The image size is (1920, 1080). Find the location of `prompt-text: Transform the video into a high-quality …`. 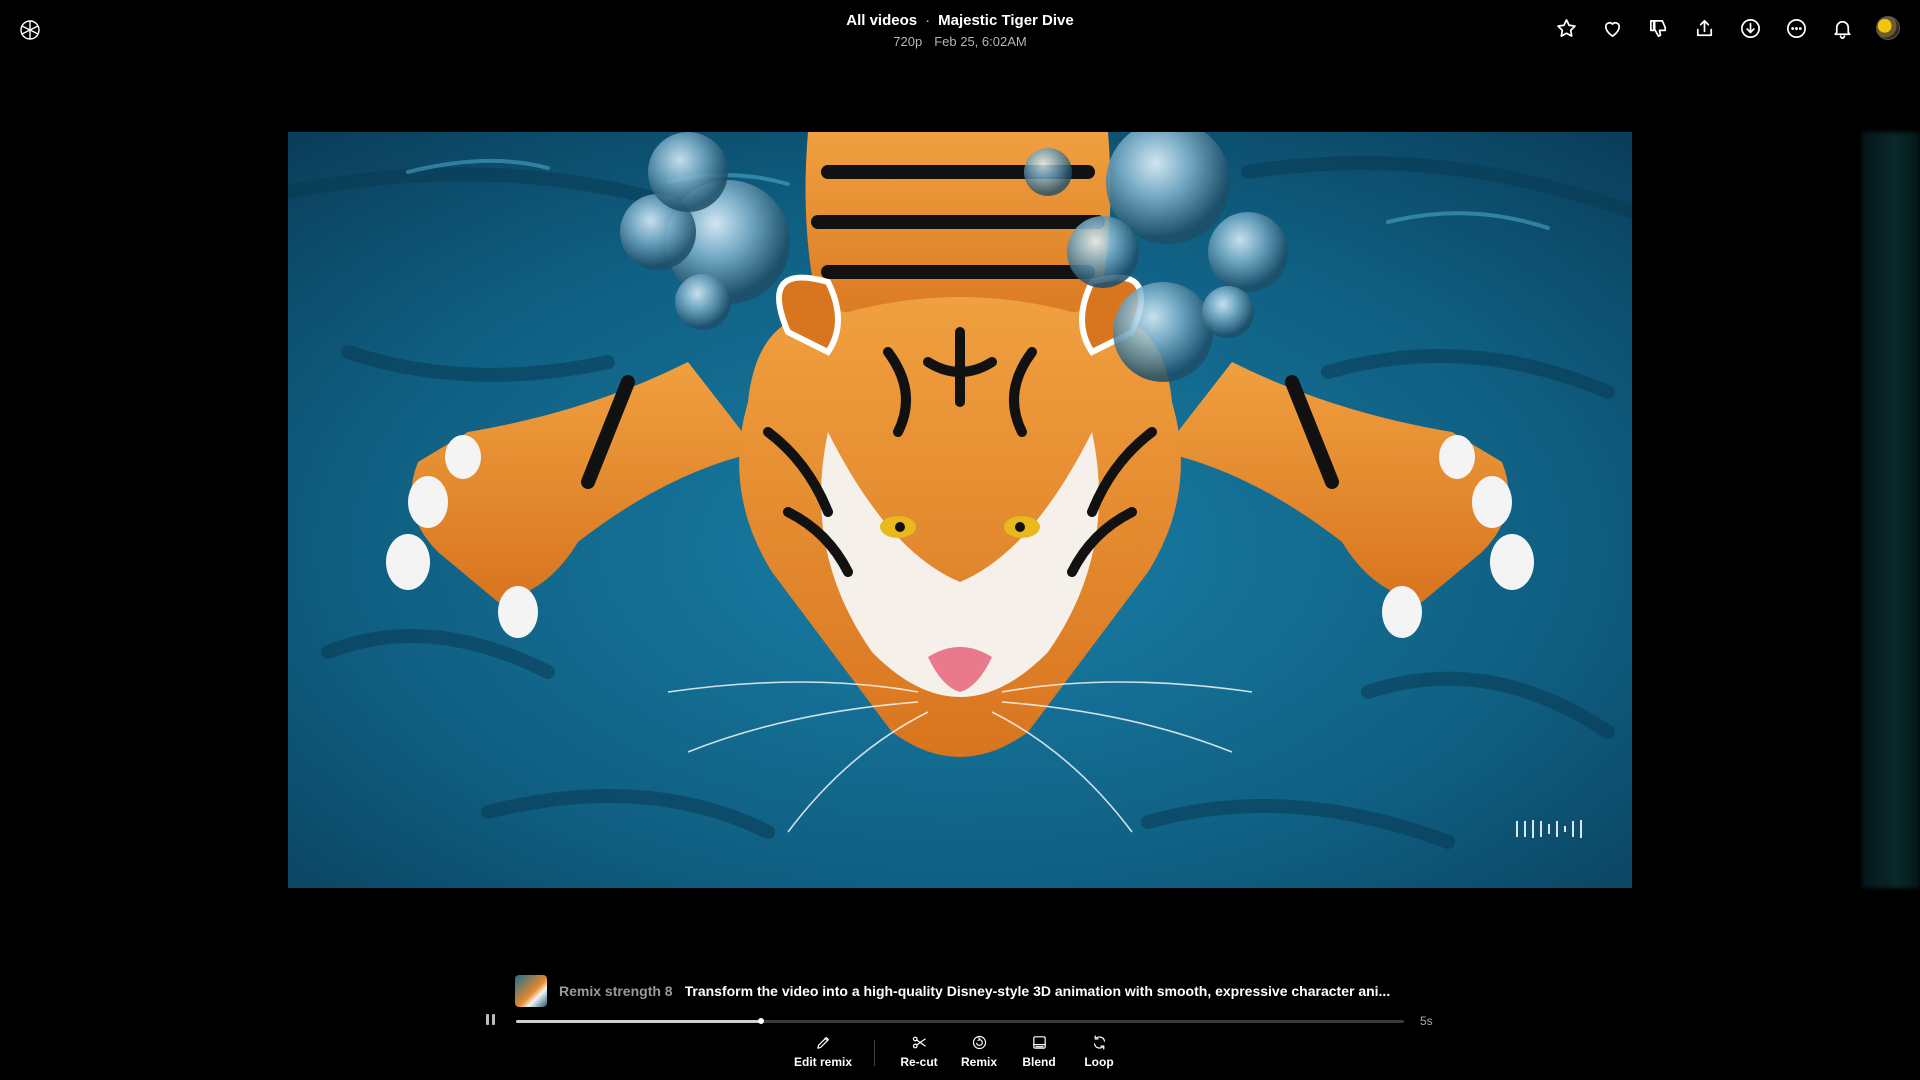

prompt-text: Transform the video into a high-quality … is located at coordinates (1038, 991).